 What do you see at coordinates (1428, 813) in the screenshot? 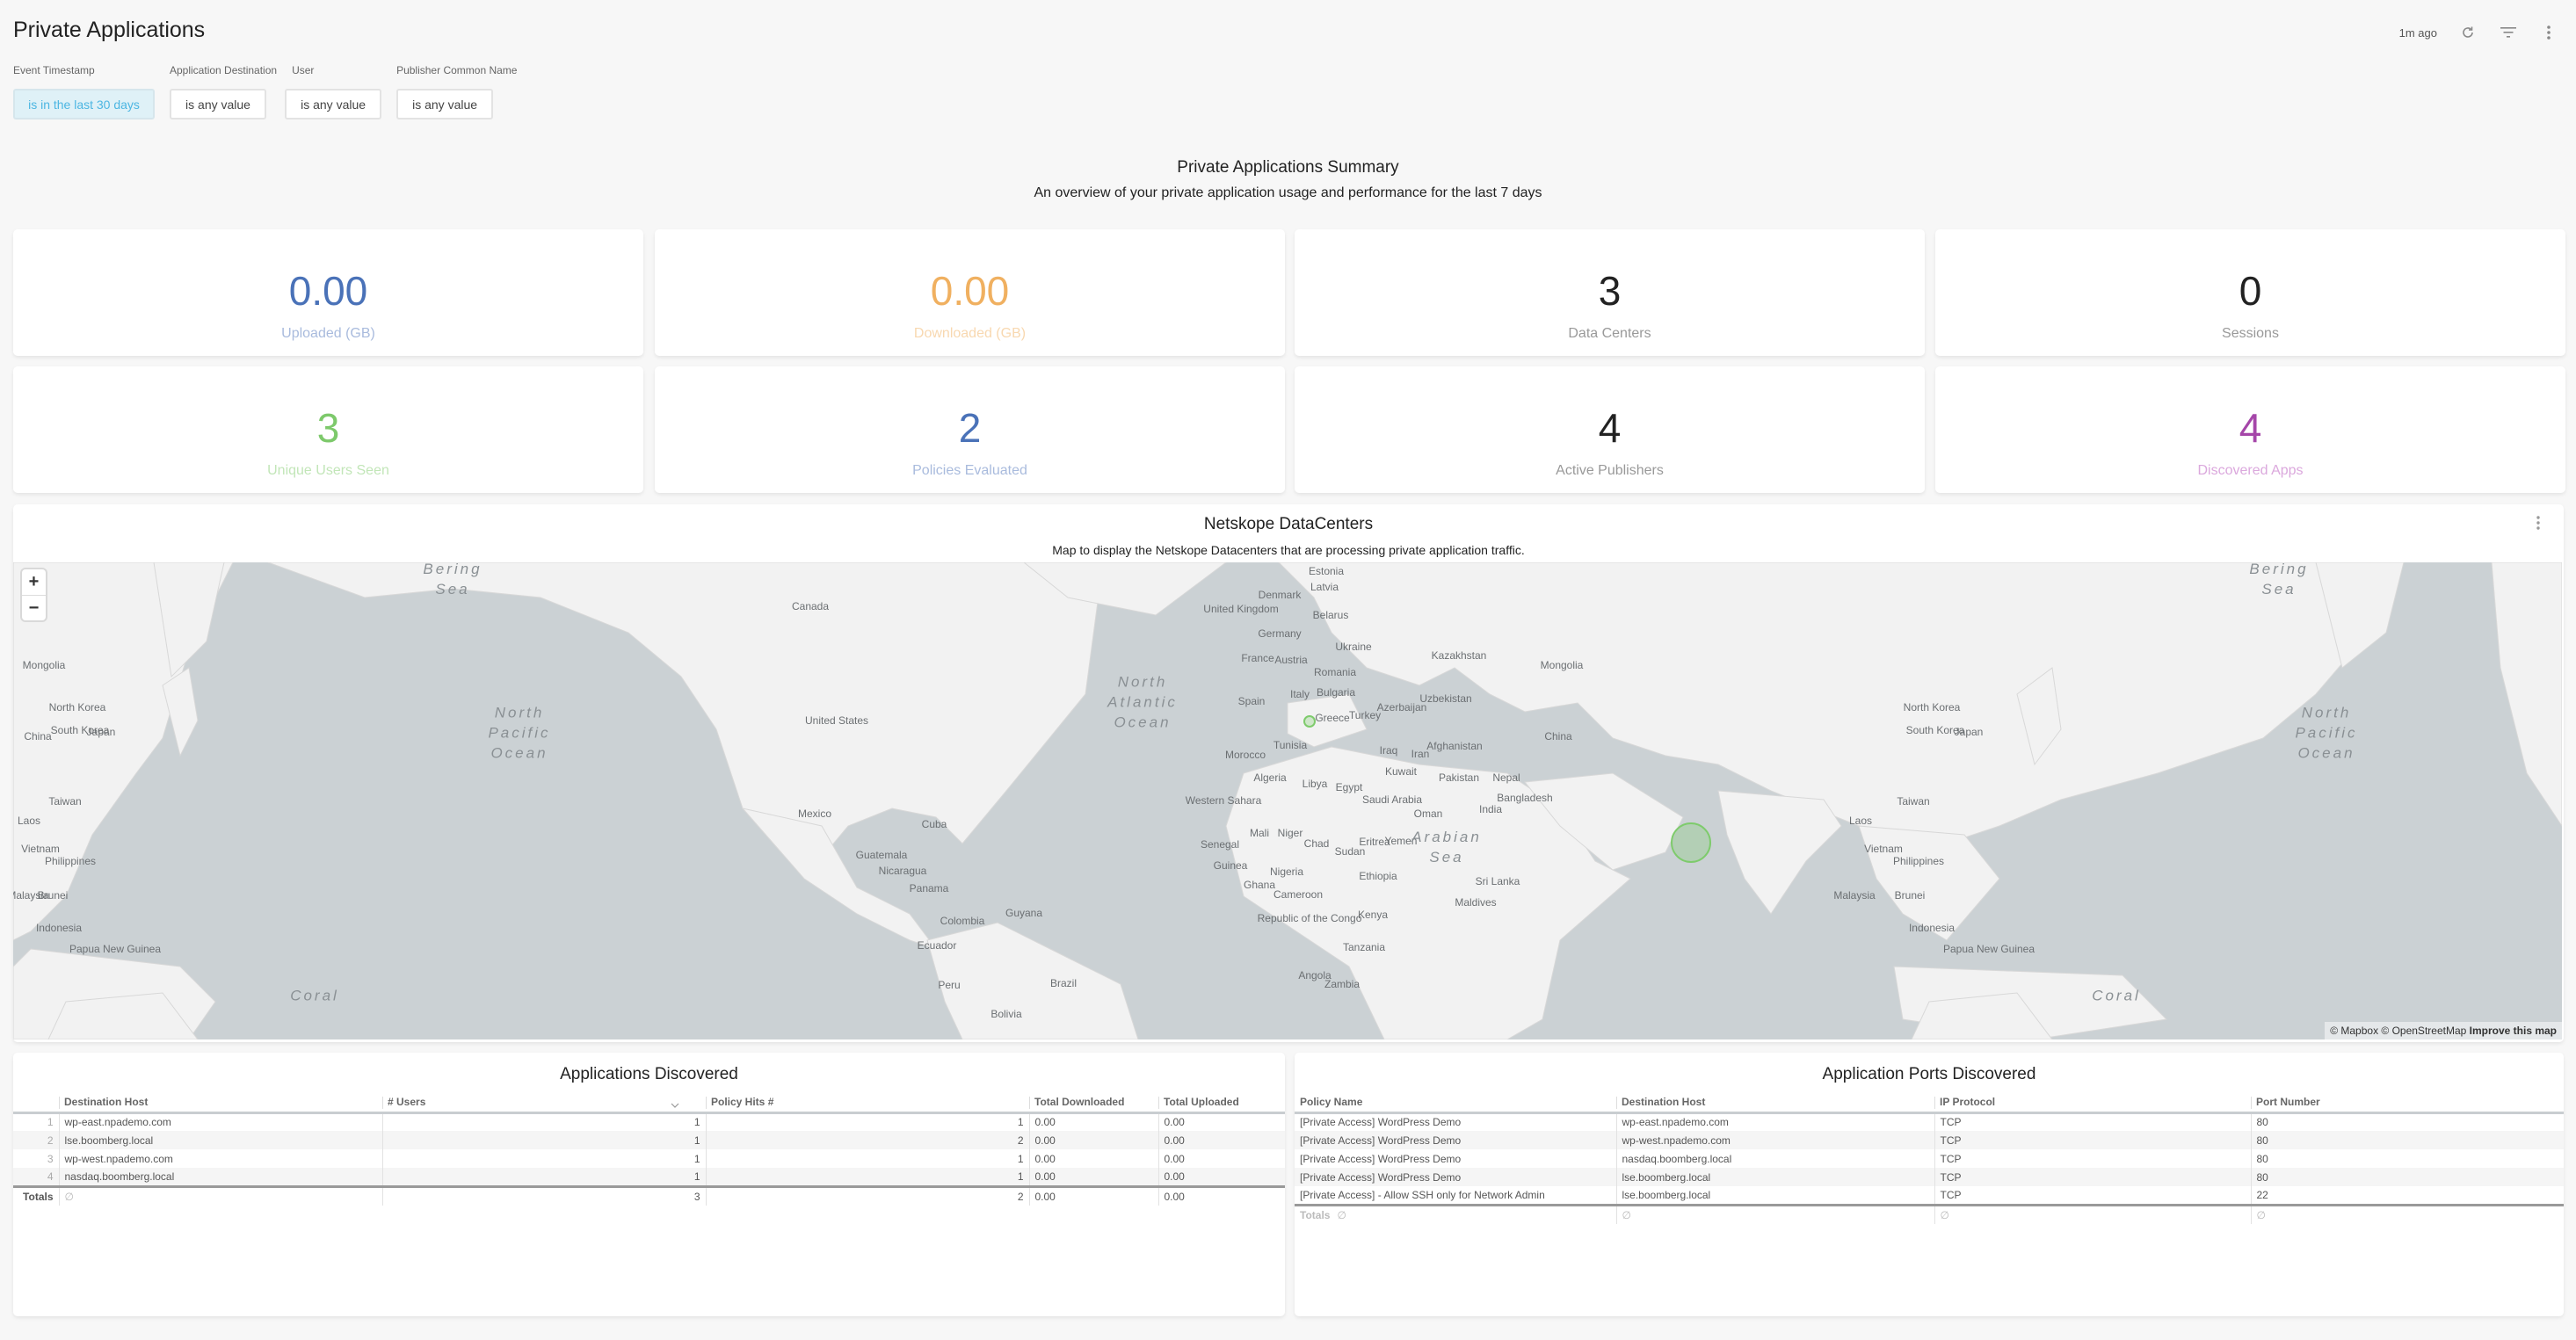
I see `map-label-country: Oman` at bounding box center [1428, 813].